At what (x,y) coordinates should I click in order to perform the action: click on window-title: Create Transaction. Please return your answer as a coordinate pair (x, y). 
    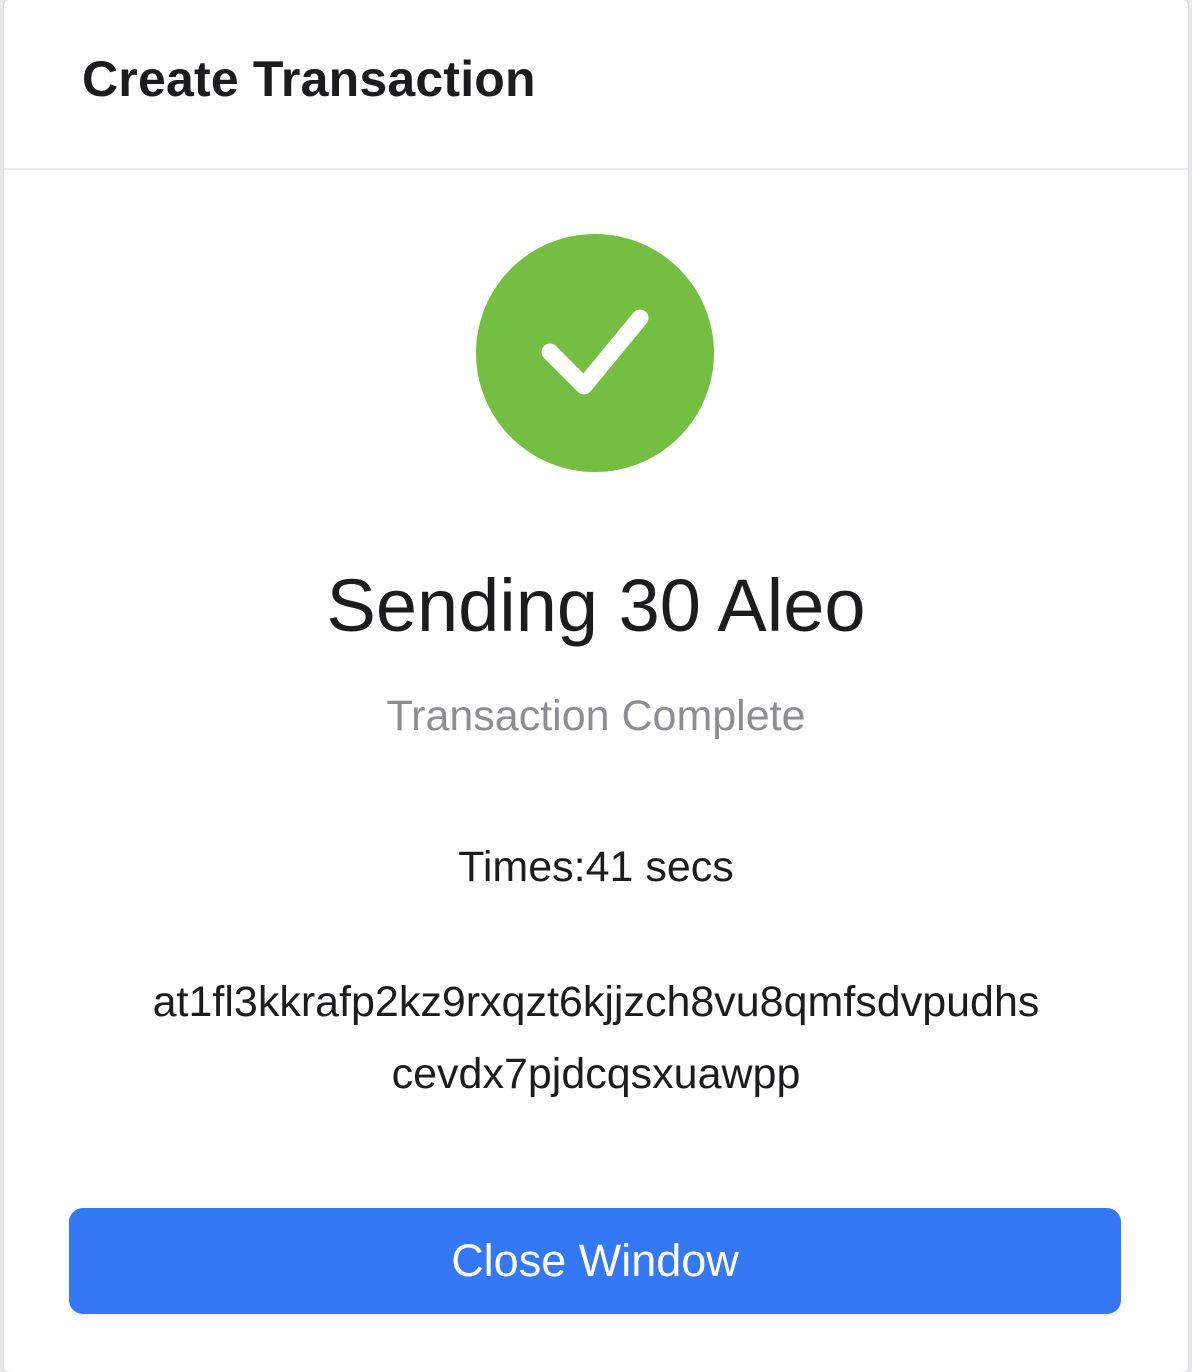
    Looking at the image, I should click on (309, 79).